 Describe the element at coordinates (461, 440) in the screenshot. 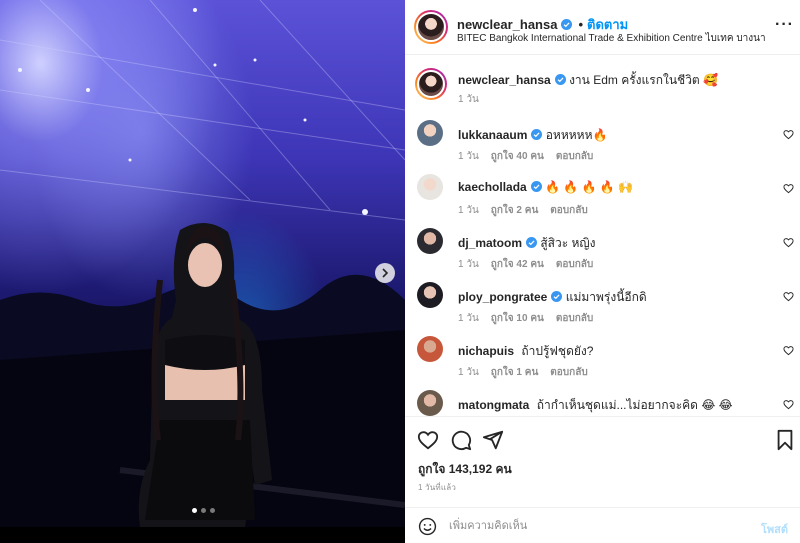

I see `comment-icon` at that location.